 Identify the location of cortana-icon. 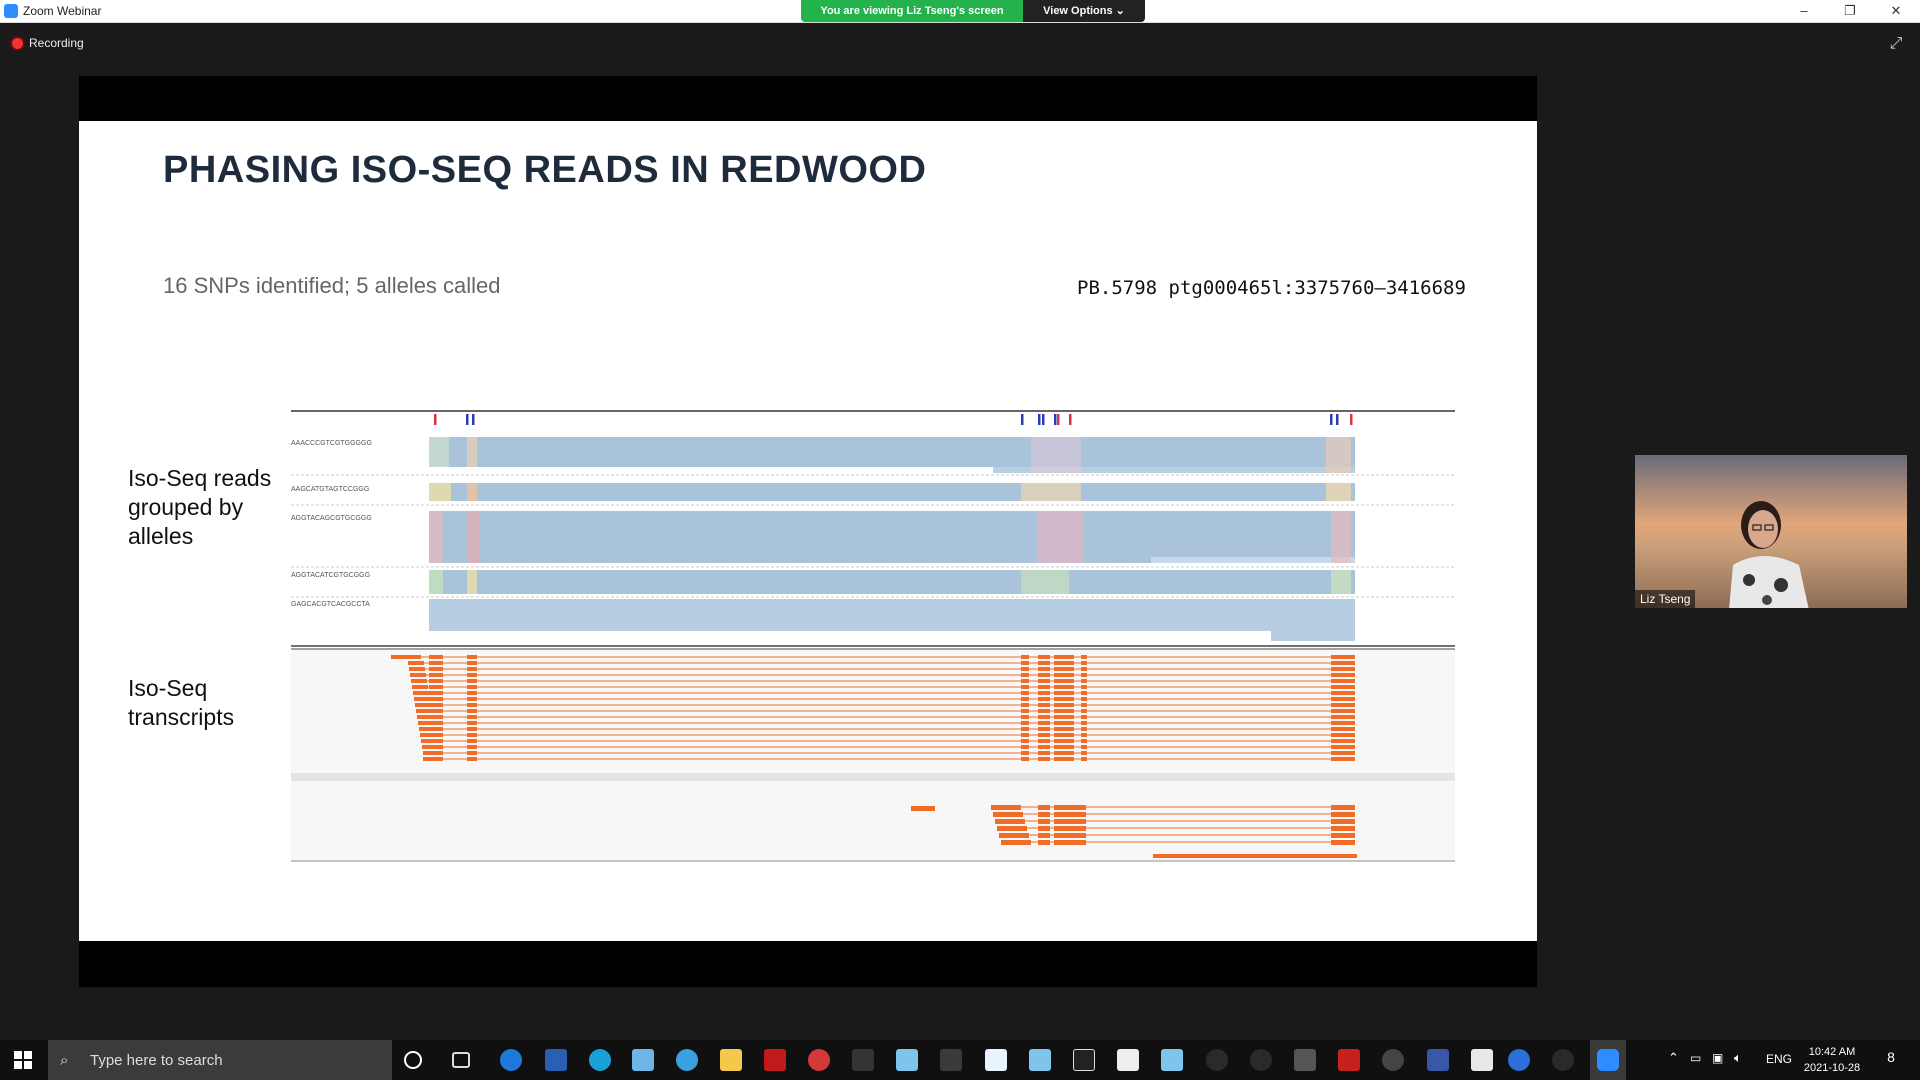
(413, 1060).